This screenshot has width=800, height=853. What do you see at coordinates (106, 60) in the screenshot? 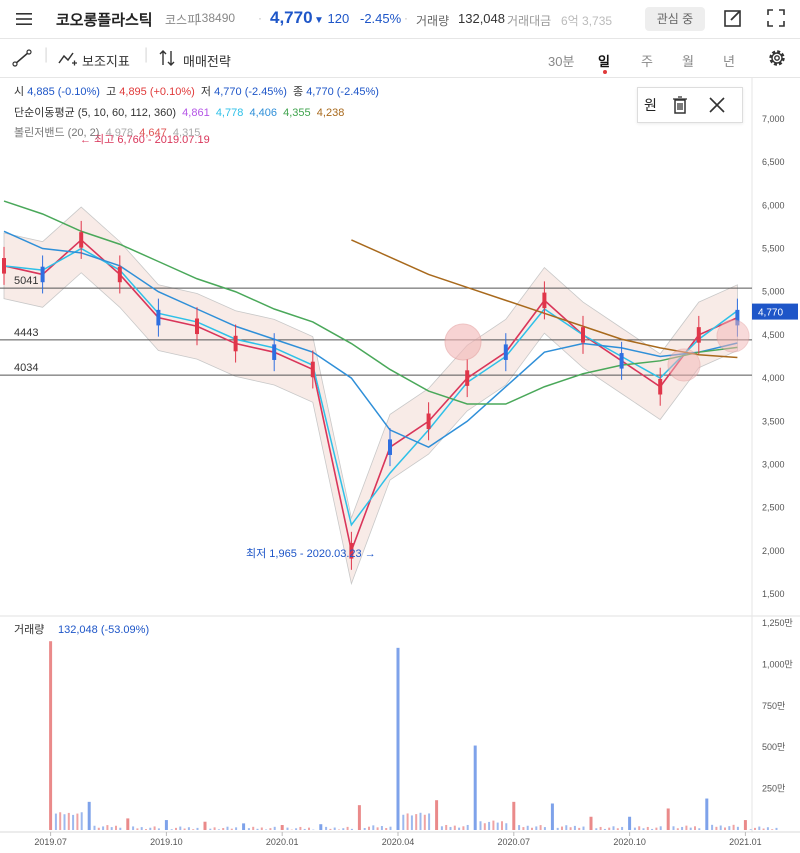
I see `indicators-button: 보조지표` at bounding box center [106, 60].